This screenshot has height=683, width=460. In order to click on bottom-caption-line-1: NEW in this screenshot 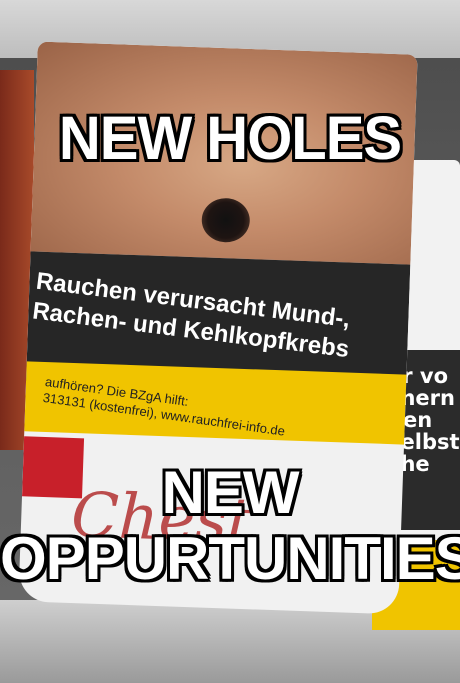, I will do `click(230, 492)`.